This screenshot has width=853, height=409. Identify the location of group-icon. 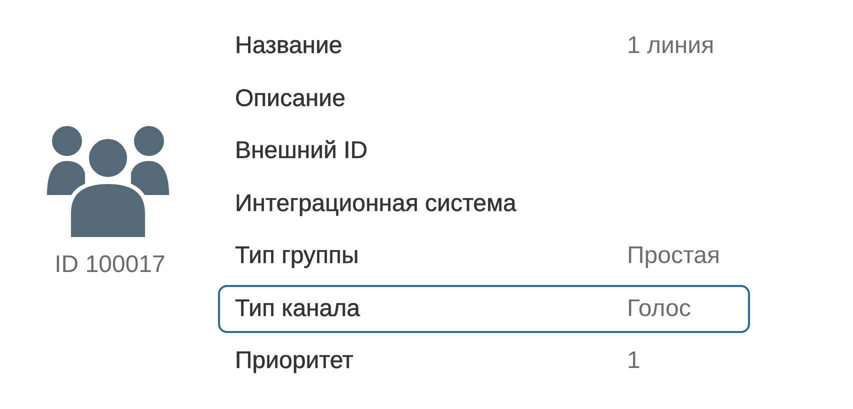
(108, 182).